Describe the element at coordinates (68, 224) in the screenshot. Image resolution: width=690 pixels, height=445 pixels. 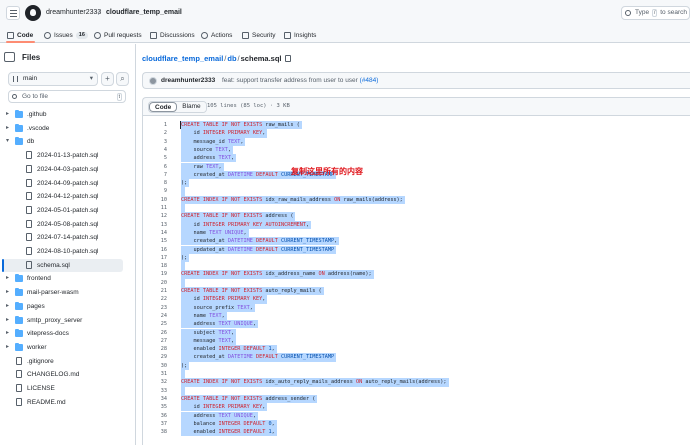
I see `tree-item-label: 2024-05-08-patch.sql` at that location.